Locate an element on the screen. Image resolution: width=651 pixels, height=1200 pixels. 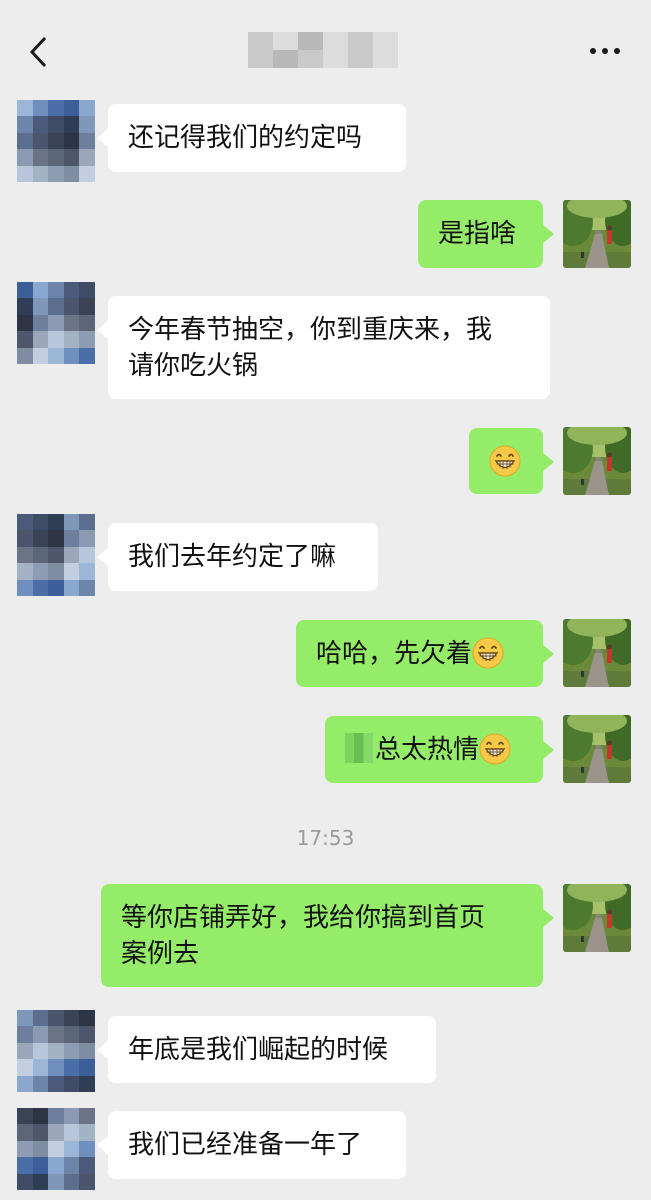
message-text-line: 今年春节抽空，你到重庆来，我 is located at coordinates (310, 330).